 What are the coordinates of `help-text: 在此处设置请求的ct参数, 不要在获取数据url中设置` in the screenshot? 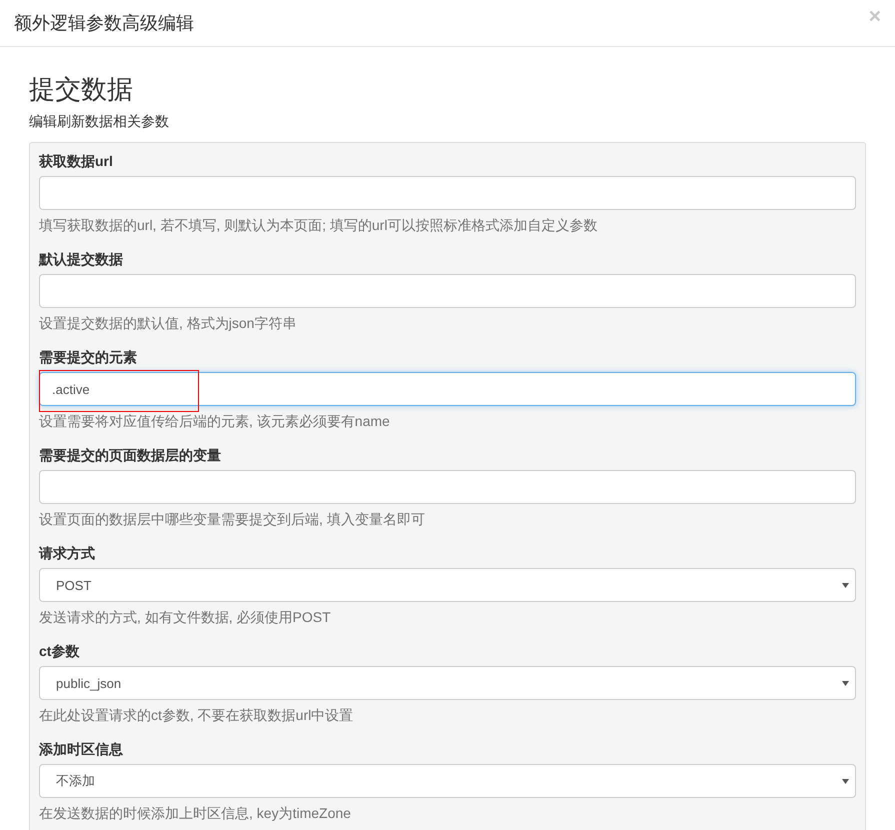 It's located at (196, 715).